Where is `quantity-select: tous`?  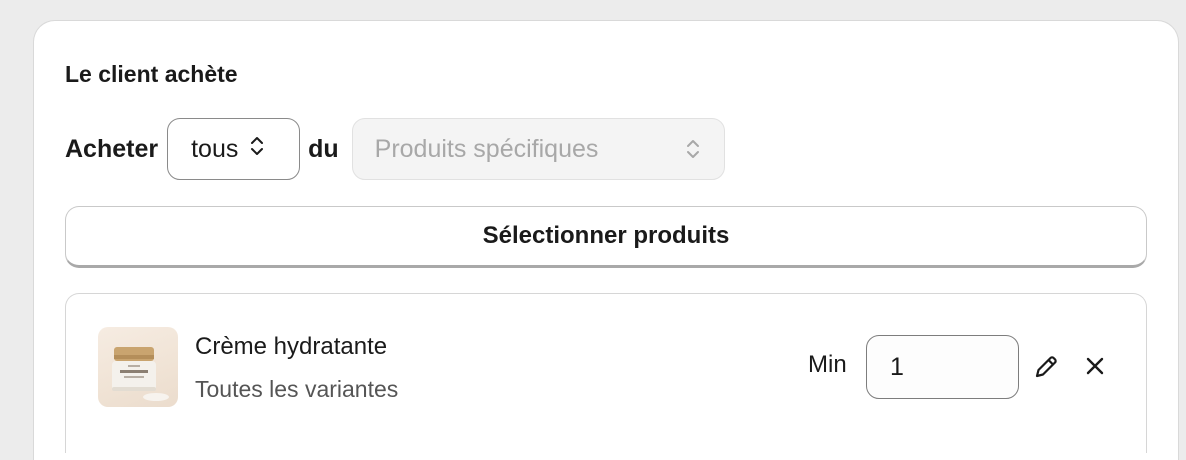
quantity-select: tous is located at coordinates (234, 149).